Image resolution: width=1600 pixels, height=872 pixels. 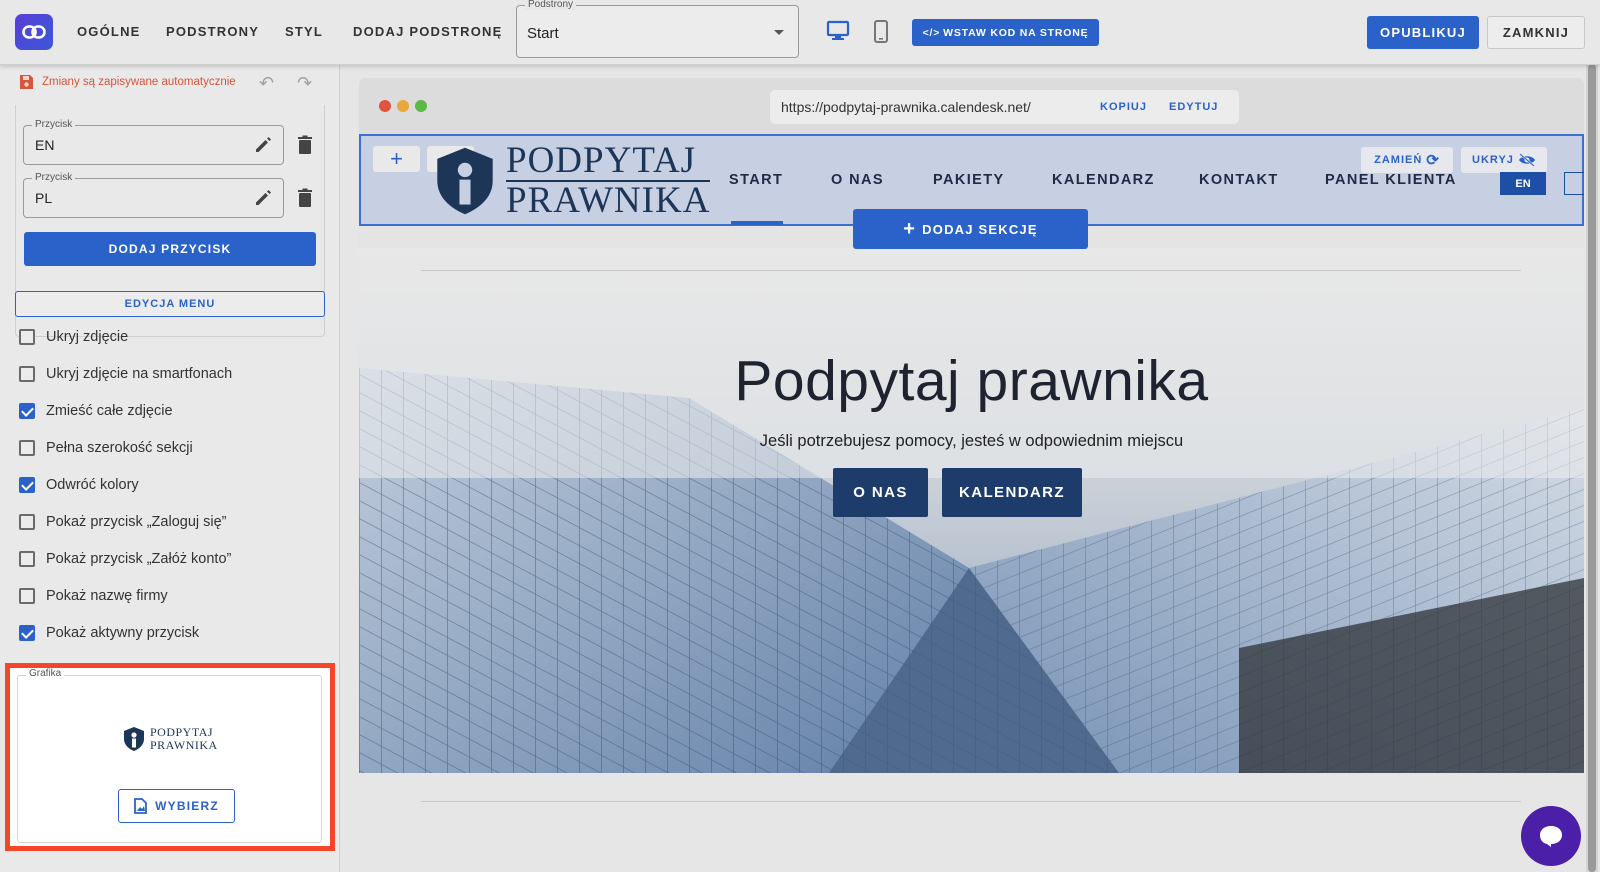 I want to click on hero-calendar-button: KALENDARZ, so click(x=1012, y=492).